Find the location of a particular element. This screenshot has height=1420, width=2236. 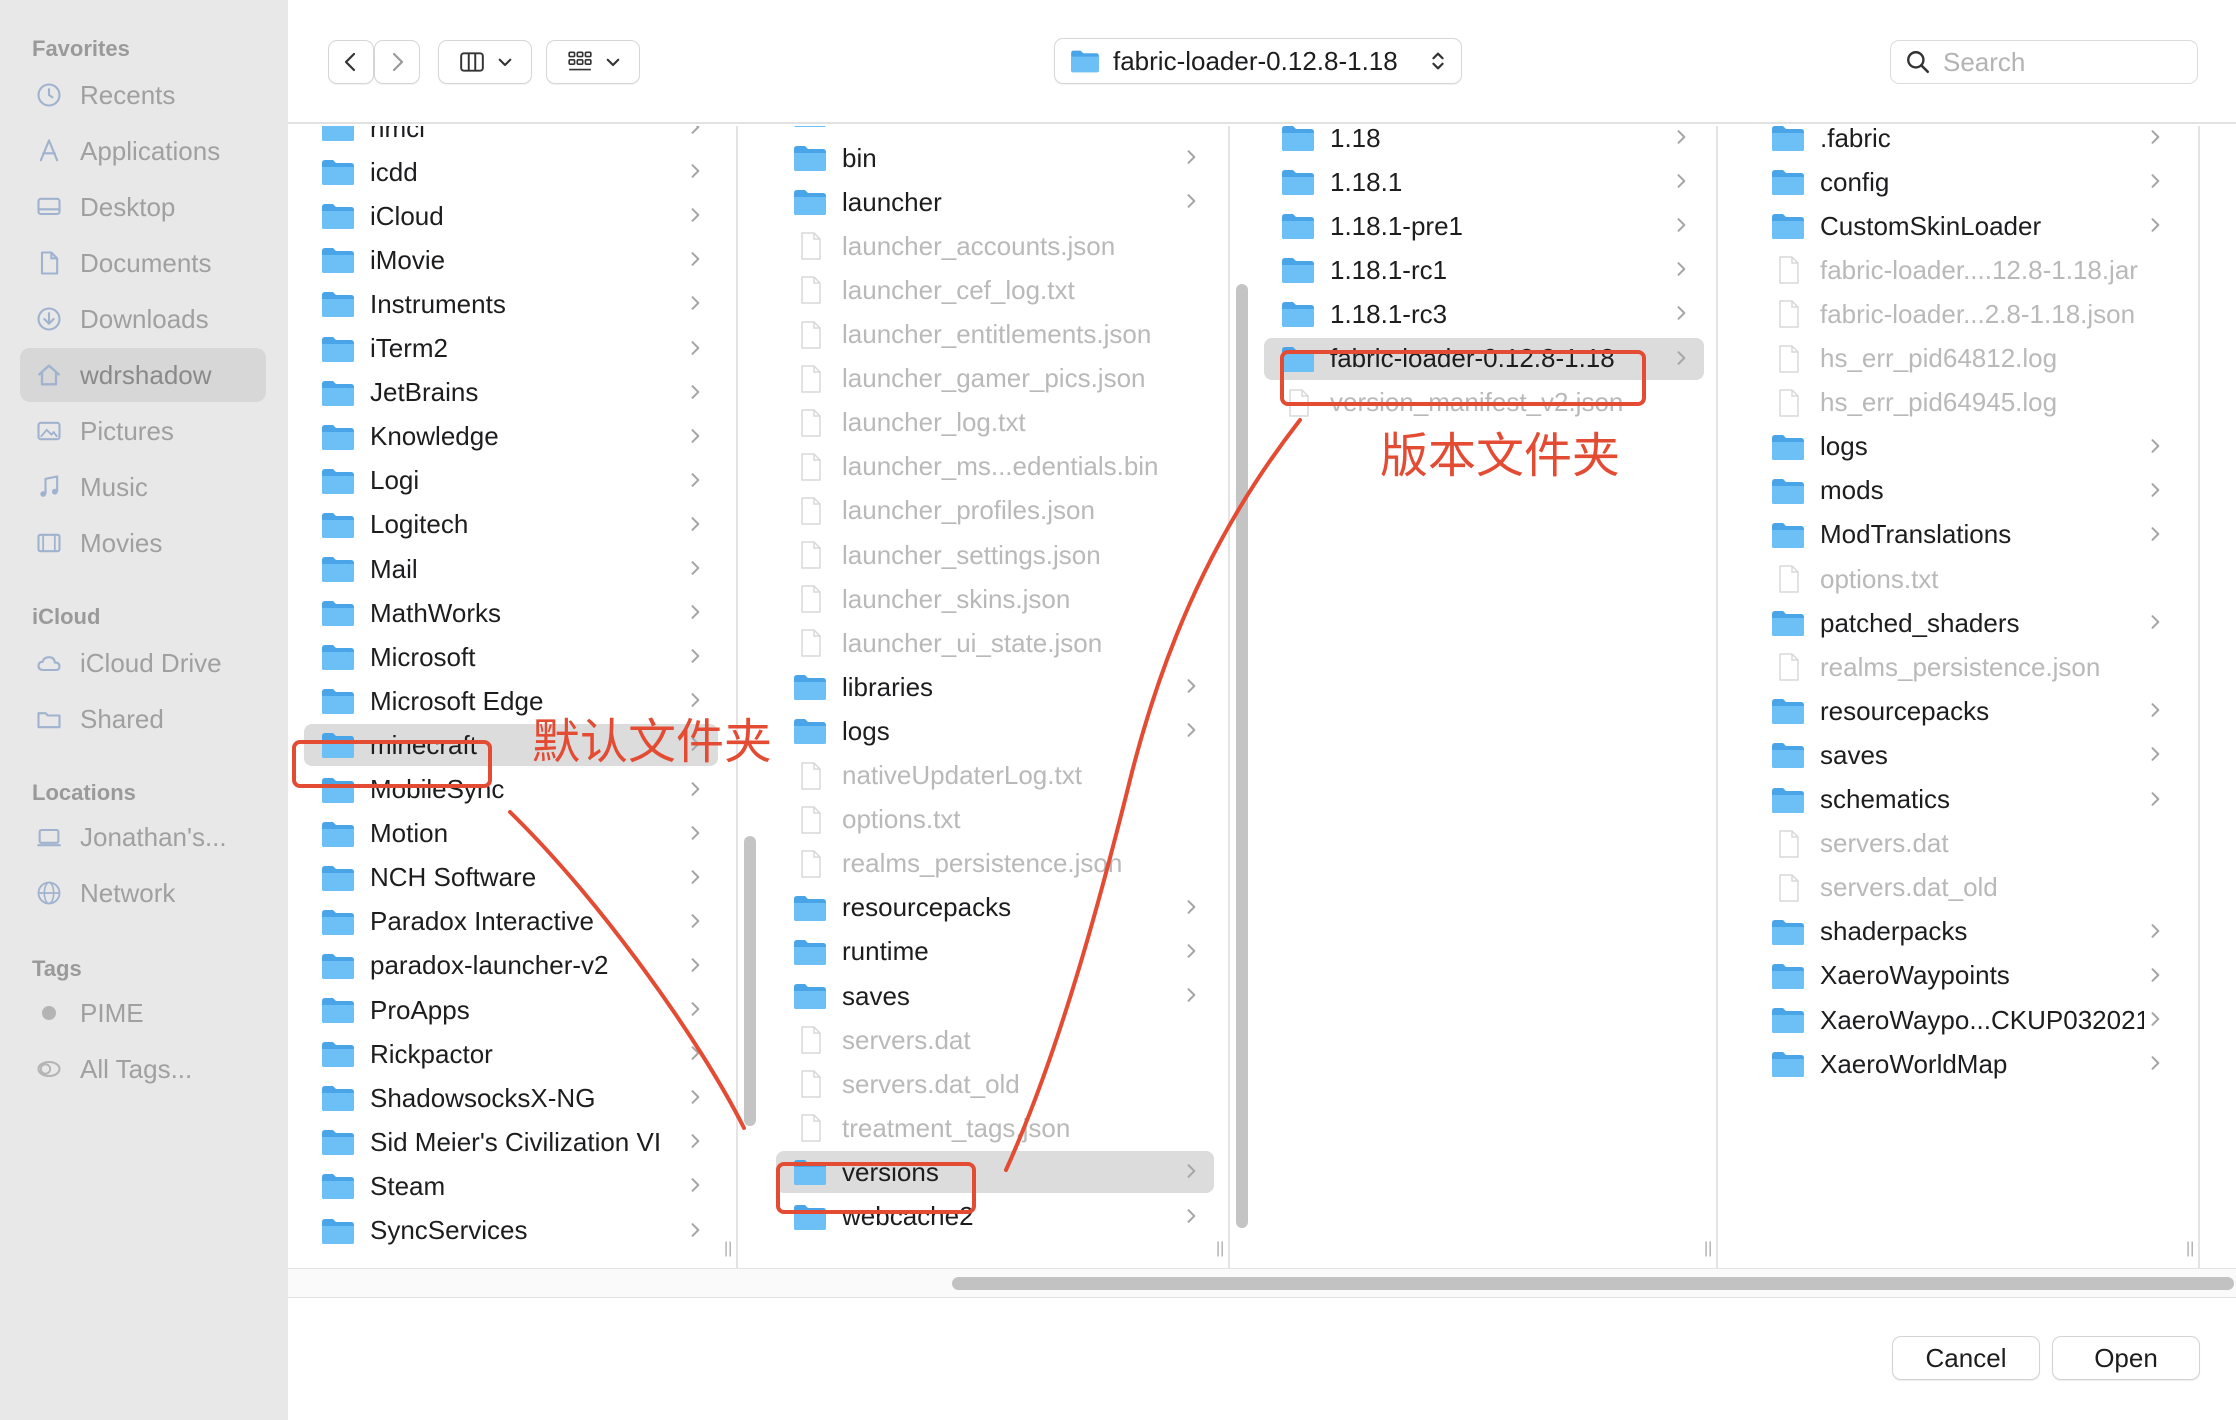

item-name: iCloud is located at coordinates (407, 215).